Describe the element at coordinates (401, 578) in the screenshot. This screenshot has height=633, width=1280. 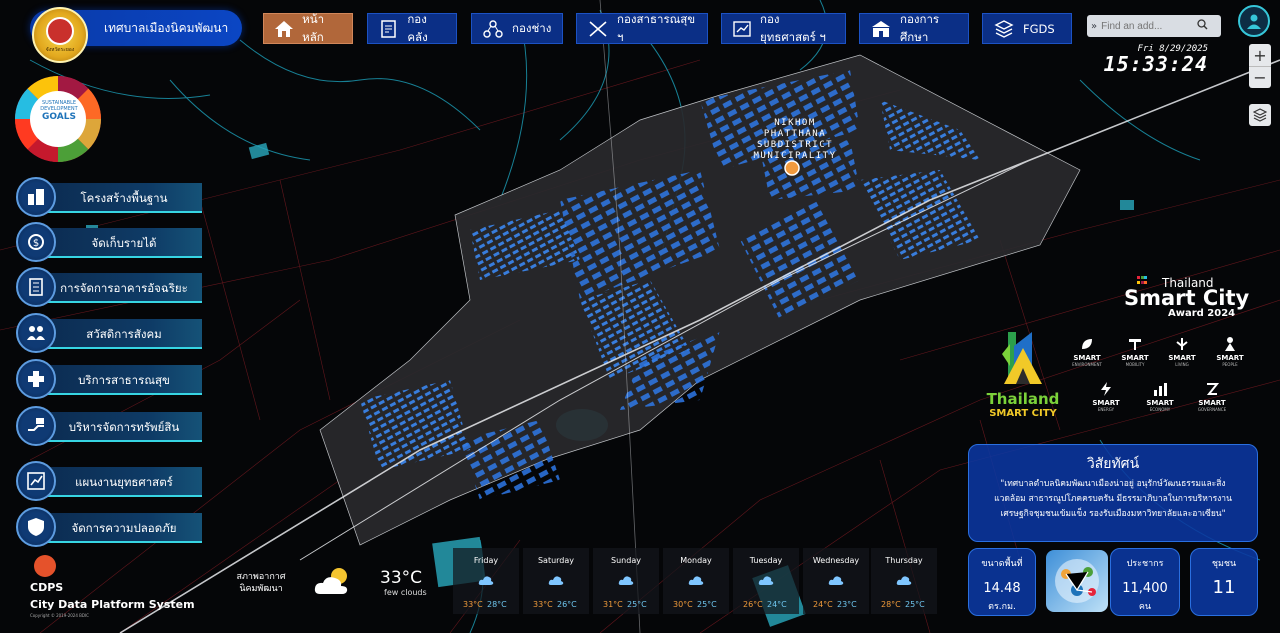
I see `current-temperature: 33°C` at that location.